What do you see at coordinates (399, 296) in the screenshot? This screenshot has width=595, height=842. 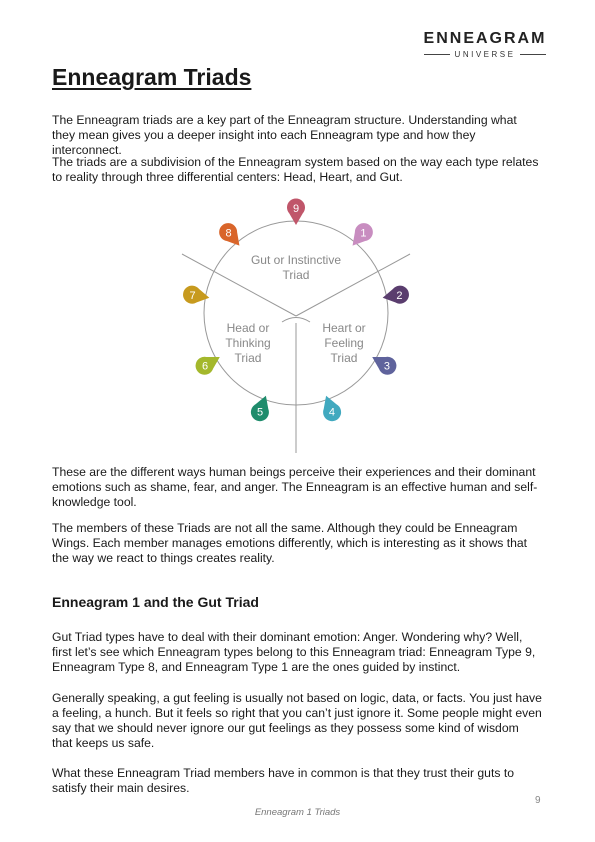 I see `type-2-number: 2` at bounding box center [399, 296].